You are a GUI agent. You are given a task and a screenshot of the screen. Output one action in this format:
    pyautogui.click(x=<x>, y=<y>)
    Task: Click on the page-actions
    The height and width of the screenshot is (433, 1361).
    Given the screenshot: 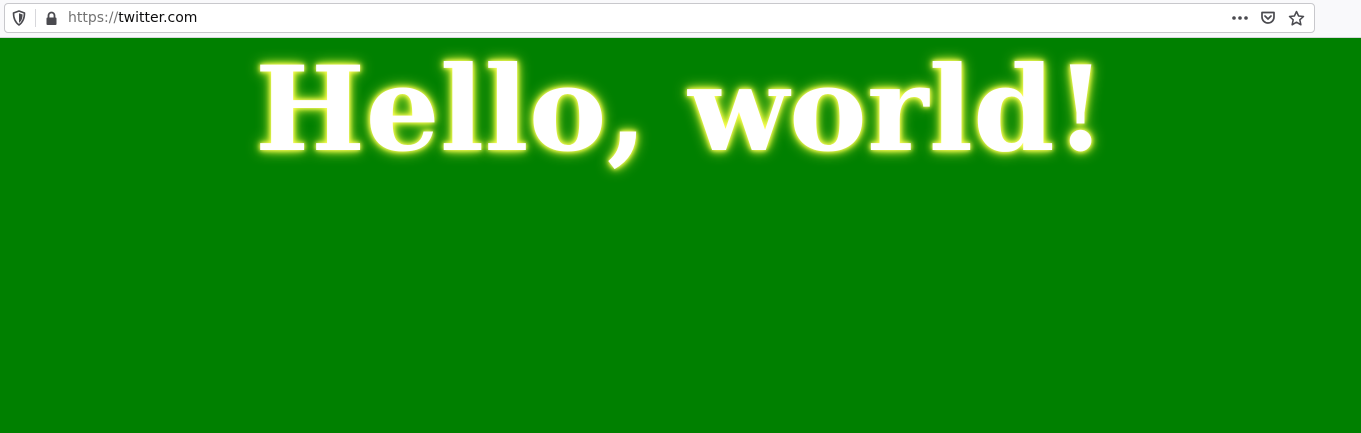 What is the action you would take?
    pyautogui.click(x=1268, y=18)
    